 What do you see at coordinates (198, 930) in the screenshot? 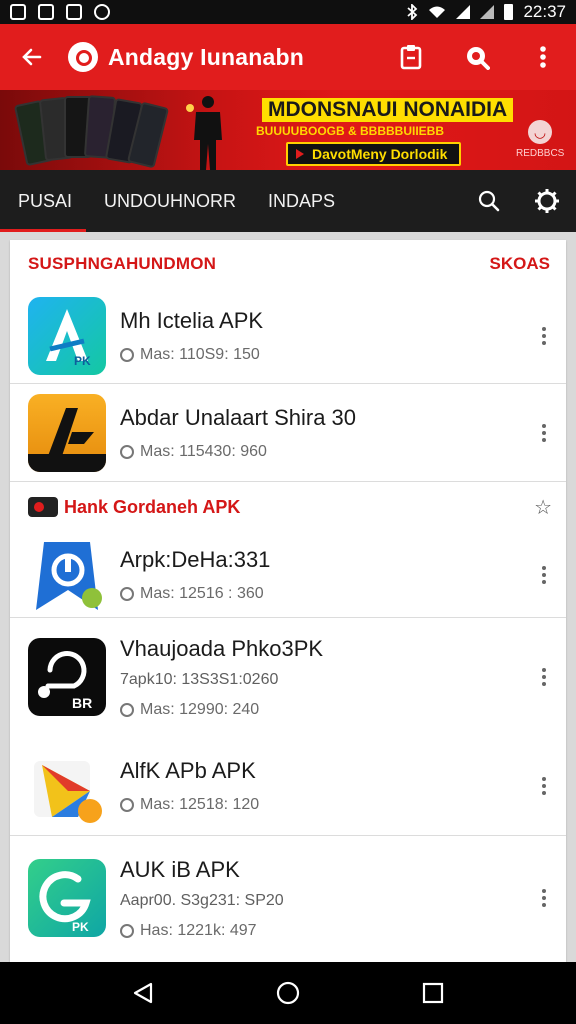
I see `app-meta-text: Has: 1221k: 497` at bounding box center [198, 930].